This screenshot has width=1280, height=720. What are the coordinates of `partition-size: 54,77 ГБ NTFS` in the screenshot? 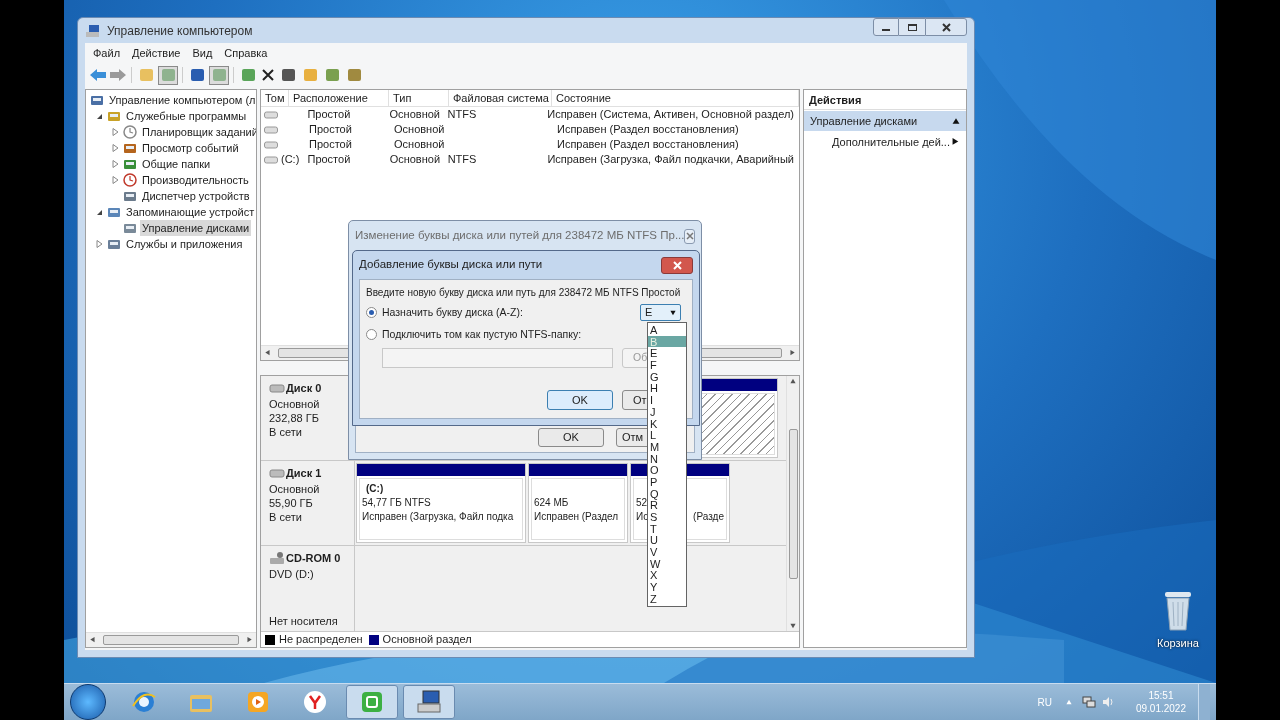 It's located at (396, 503).